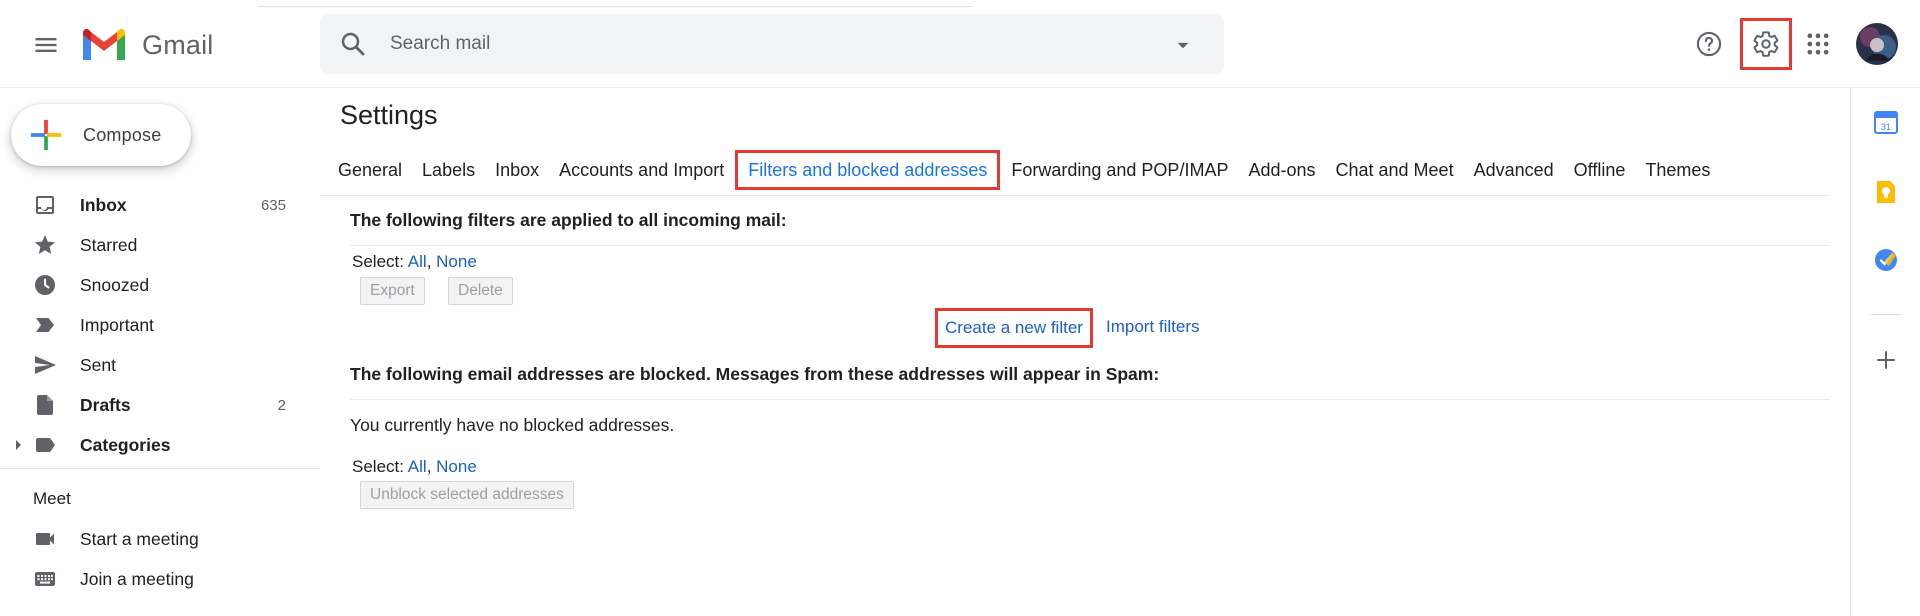 The width and height of the screenshot is (1920, 616). I want to click on tab-offline: Offline, so click(1600, 170).